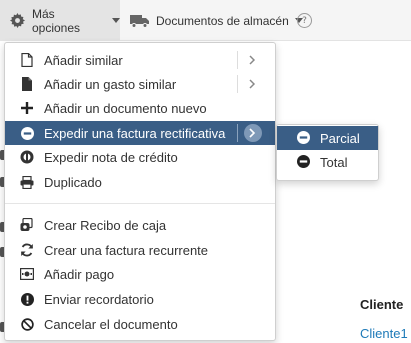 The image size is (411, 343). What do you see at coordinates (99, 299) in the screenshot?
I see `menu-item-label: Enviar recordatorio` at bounding box center [99, 299].